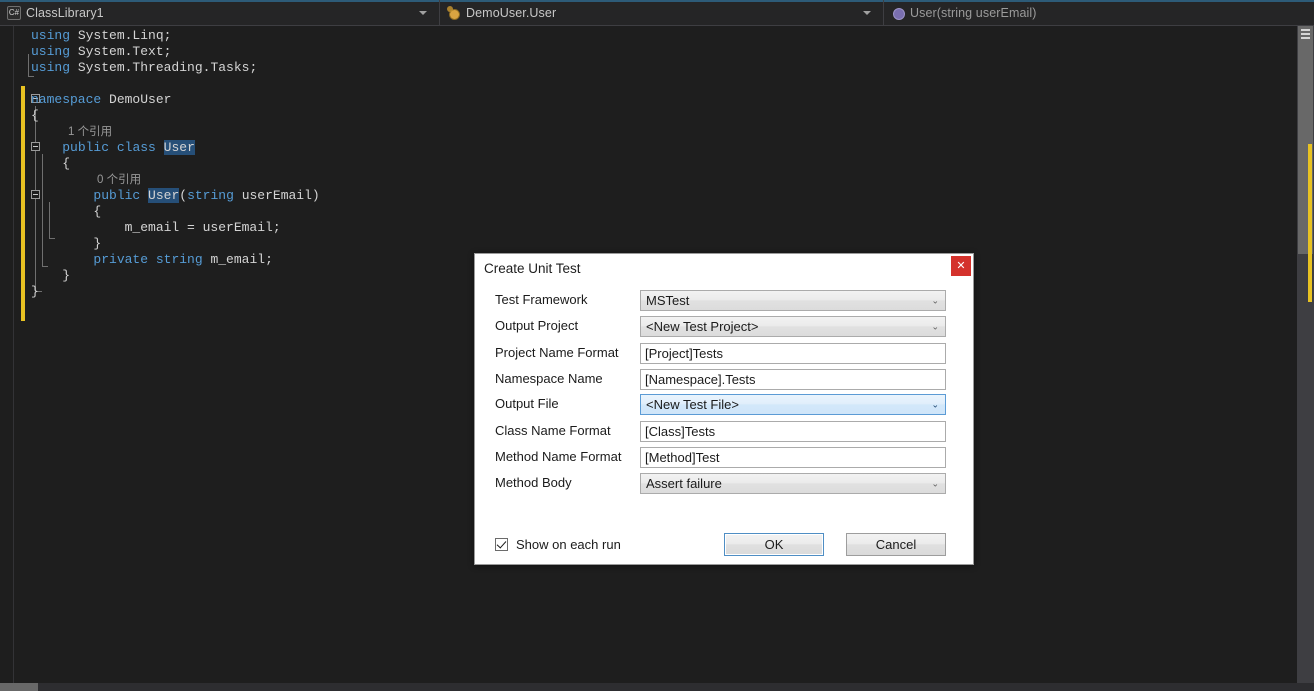 The image size is (1314, 691). Describe the element at coordinates (237, 259) in the screenshot. I see `code-token: m_email;` at that location.